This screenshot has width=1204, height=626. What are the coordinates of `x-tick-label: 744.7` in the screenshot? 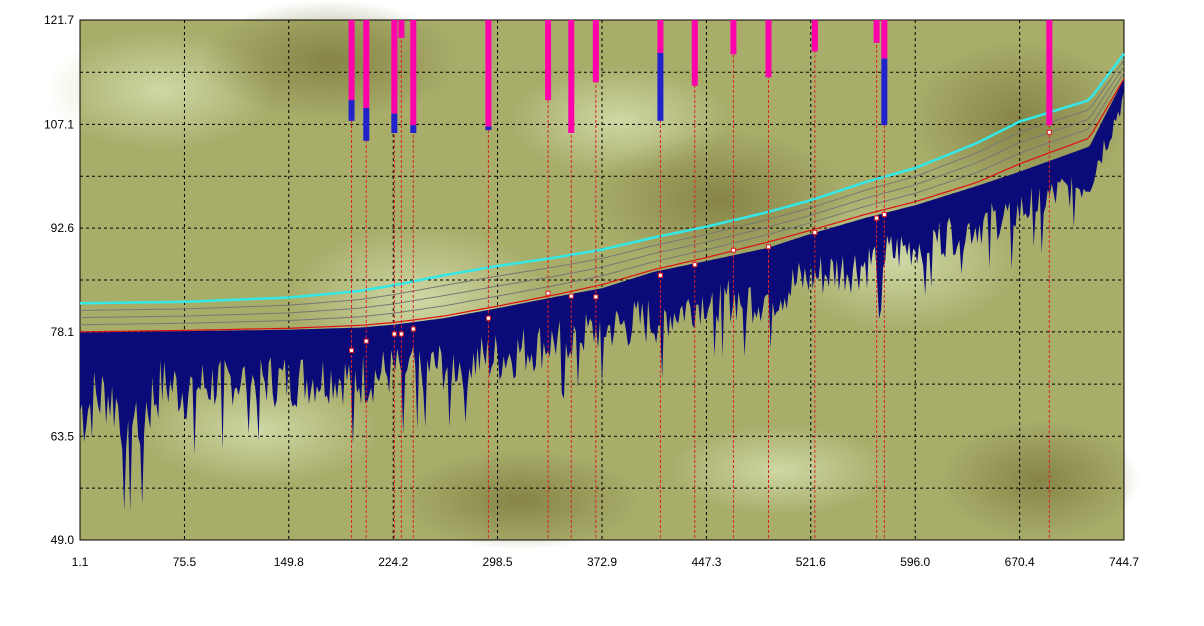 It's located at (1124, 562).